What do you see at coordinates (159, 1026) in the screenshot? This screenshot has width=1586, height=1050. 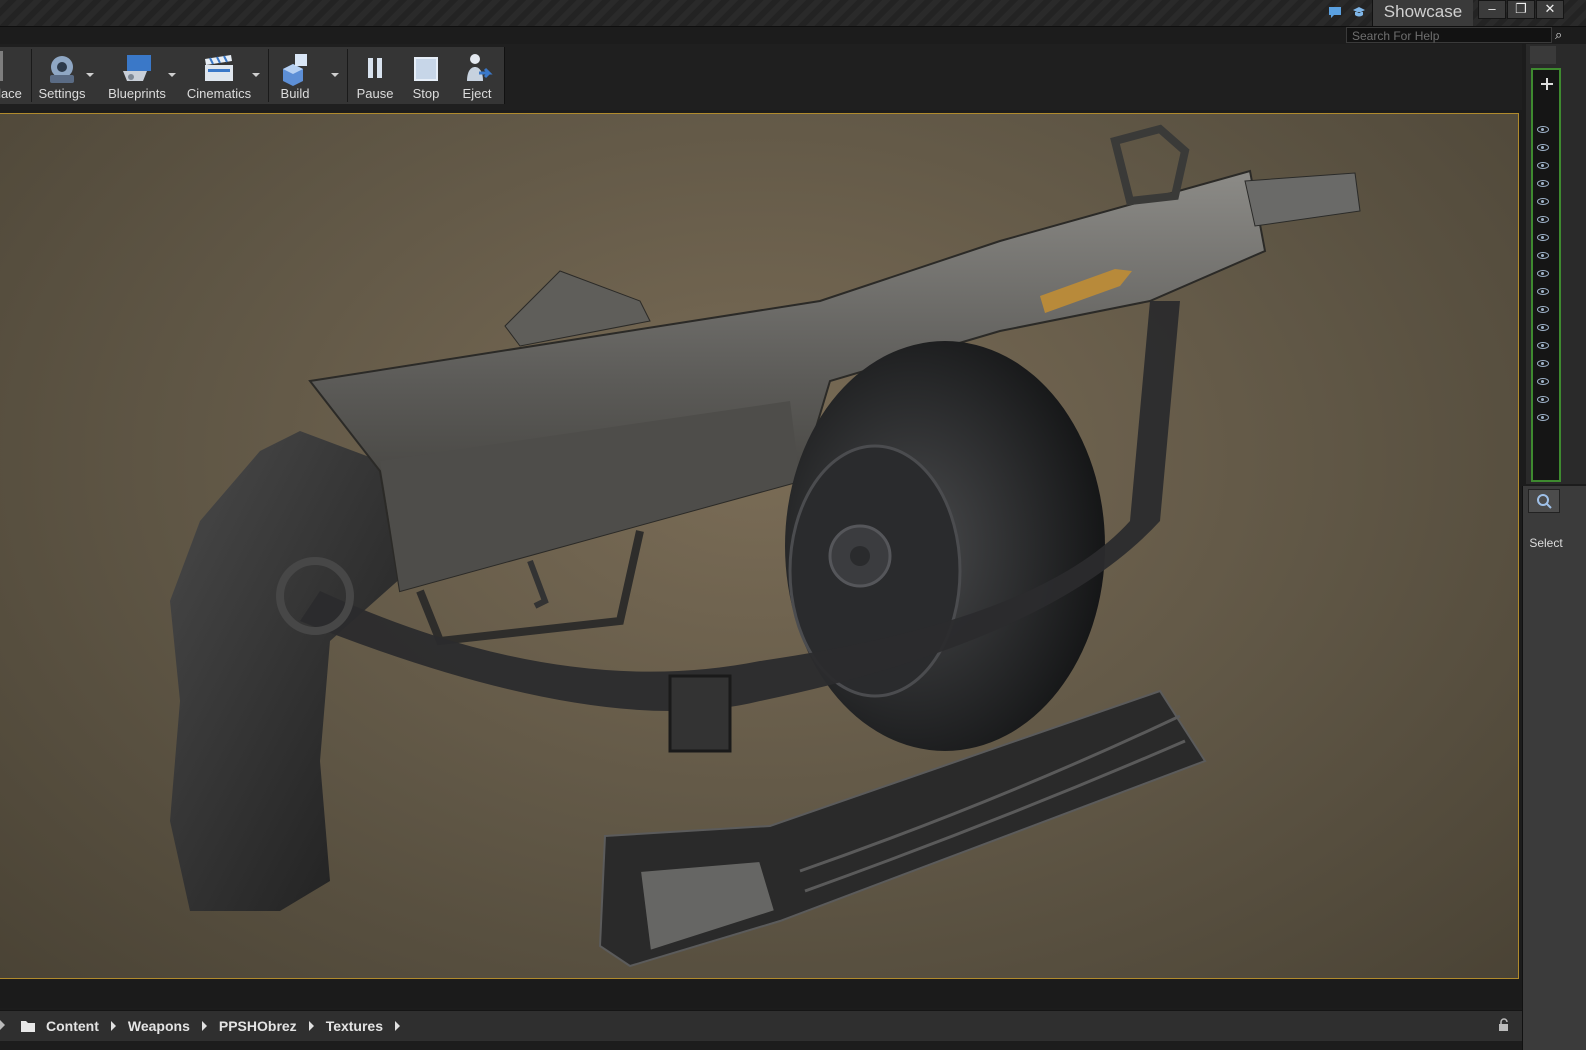 I see `breadcrumb-weapons: Weapons` at bounding box center [159, 1026].